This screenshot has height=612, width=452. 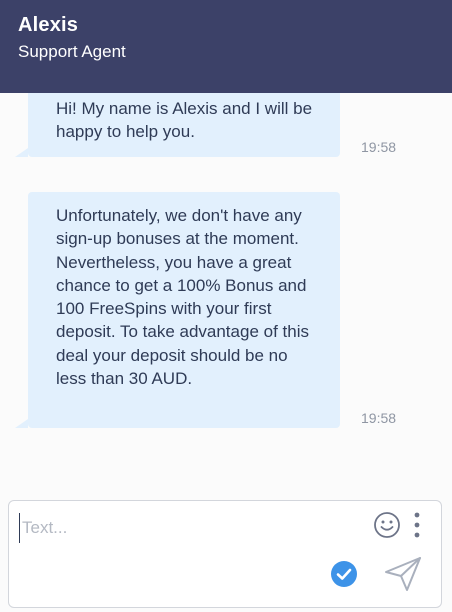 I want to click on agent-name: Alexis, so click(x=48, y=25).